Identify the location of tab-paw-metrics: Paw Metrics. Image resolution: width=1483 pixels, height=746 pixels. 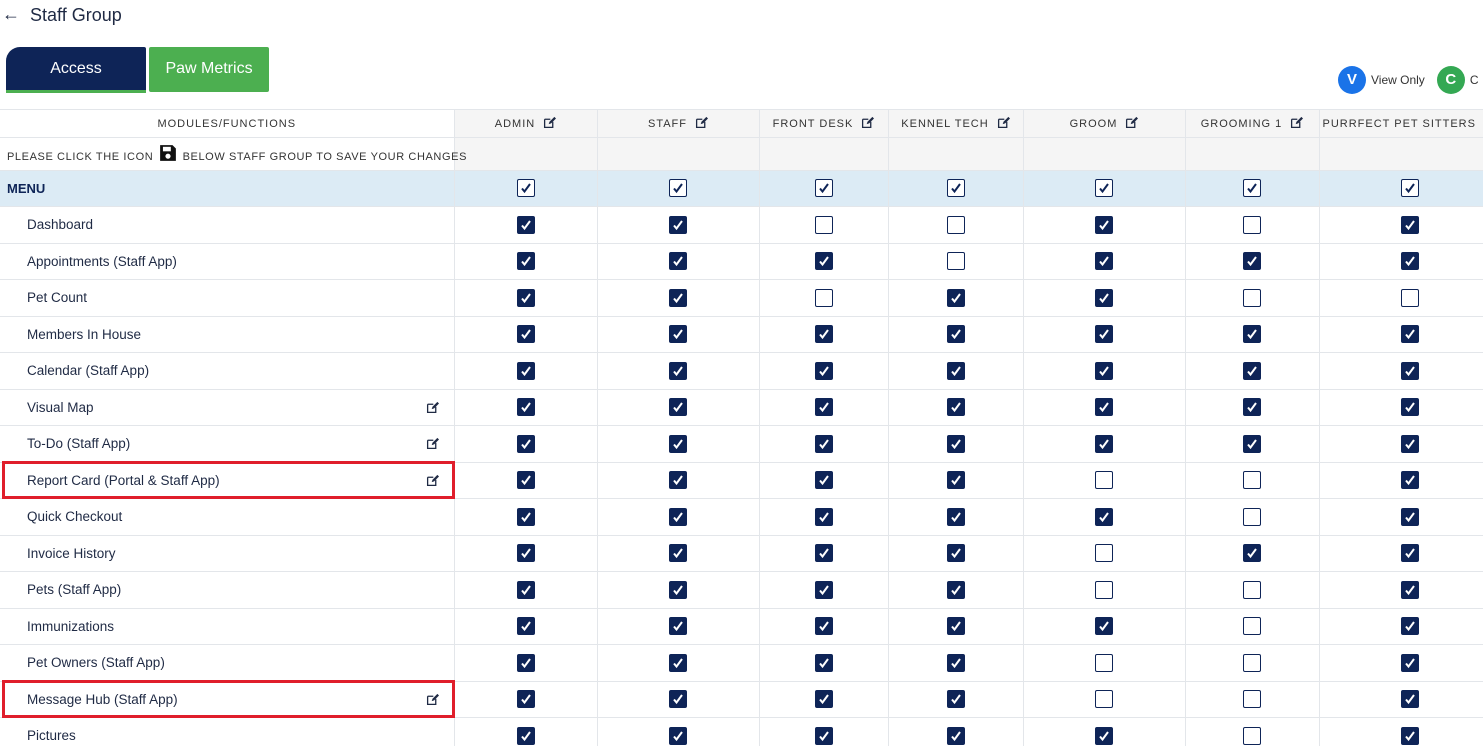
(209, 69).